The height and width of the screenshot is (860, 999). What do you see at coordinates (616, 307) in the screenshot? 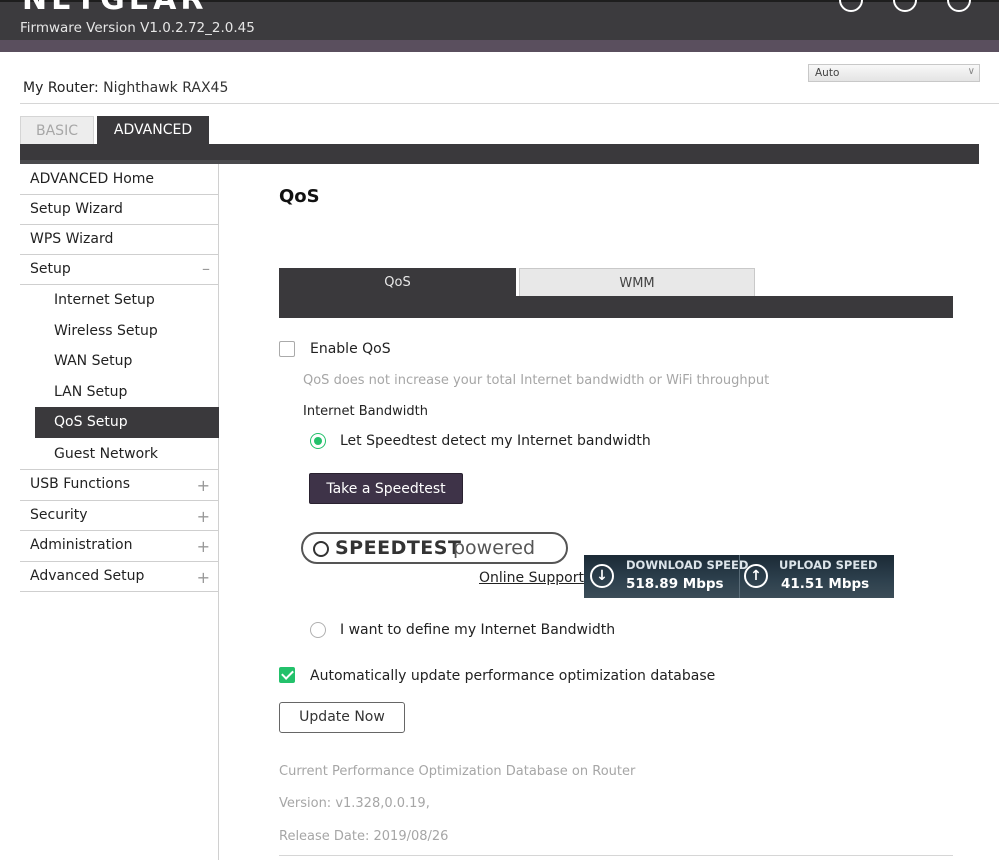
I see `subtab-bar` at bounding box center [616, 307].